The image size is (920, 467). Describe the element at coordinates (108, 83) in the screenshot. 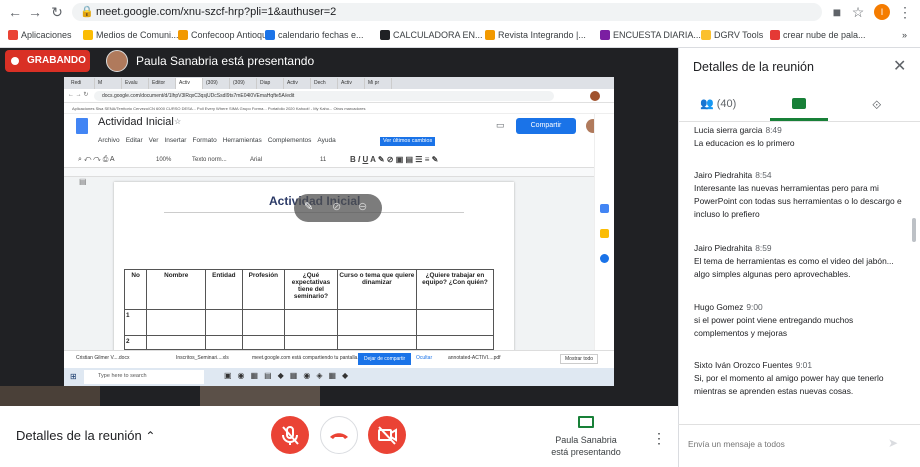

I see `shared-tab: M` at that location.